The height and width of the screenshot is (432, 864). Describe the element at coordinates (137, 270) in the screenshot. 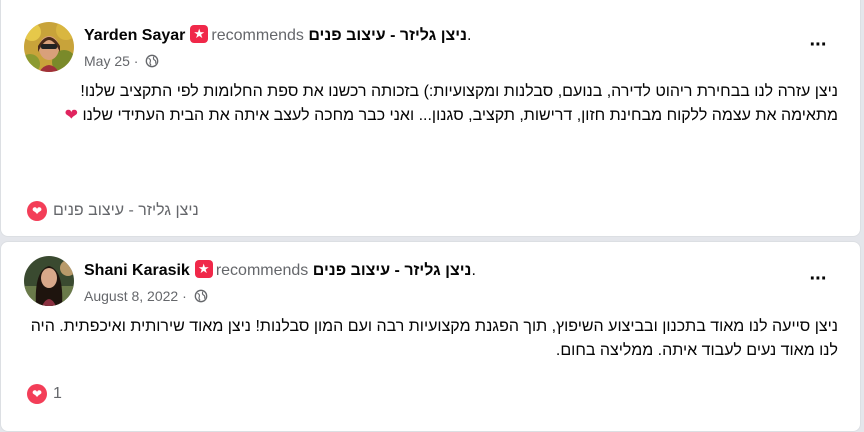

I see `author-name: Shani Karasik` at that location.